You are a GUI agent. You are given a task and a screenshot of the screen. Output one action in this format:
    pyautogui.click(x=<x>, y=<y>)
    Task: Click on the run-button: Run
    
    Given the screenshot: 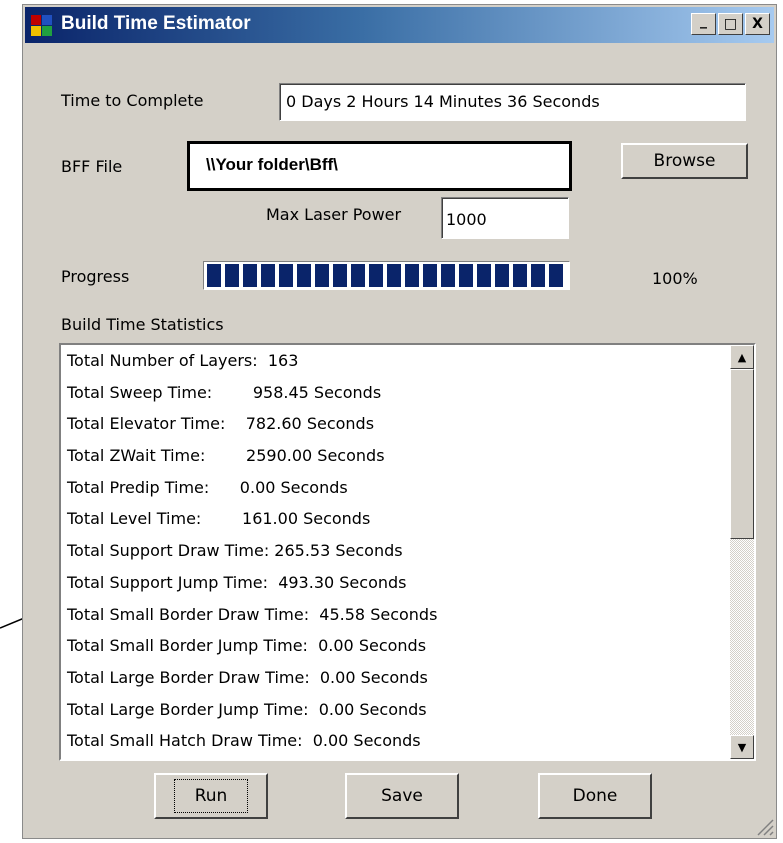 What is the action you would take?
    pyautogui.click(x=211, y=796)
    